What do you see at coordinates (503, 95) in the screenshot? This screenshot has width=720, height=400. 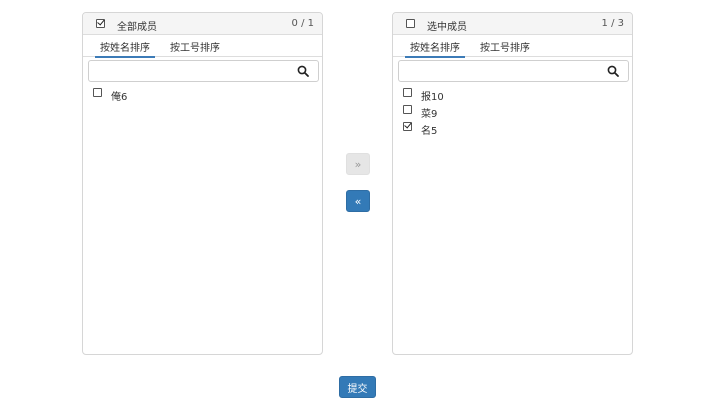 I see `list-item: 报10` at bounding box center [503, 95].